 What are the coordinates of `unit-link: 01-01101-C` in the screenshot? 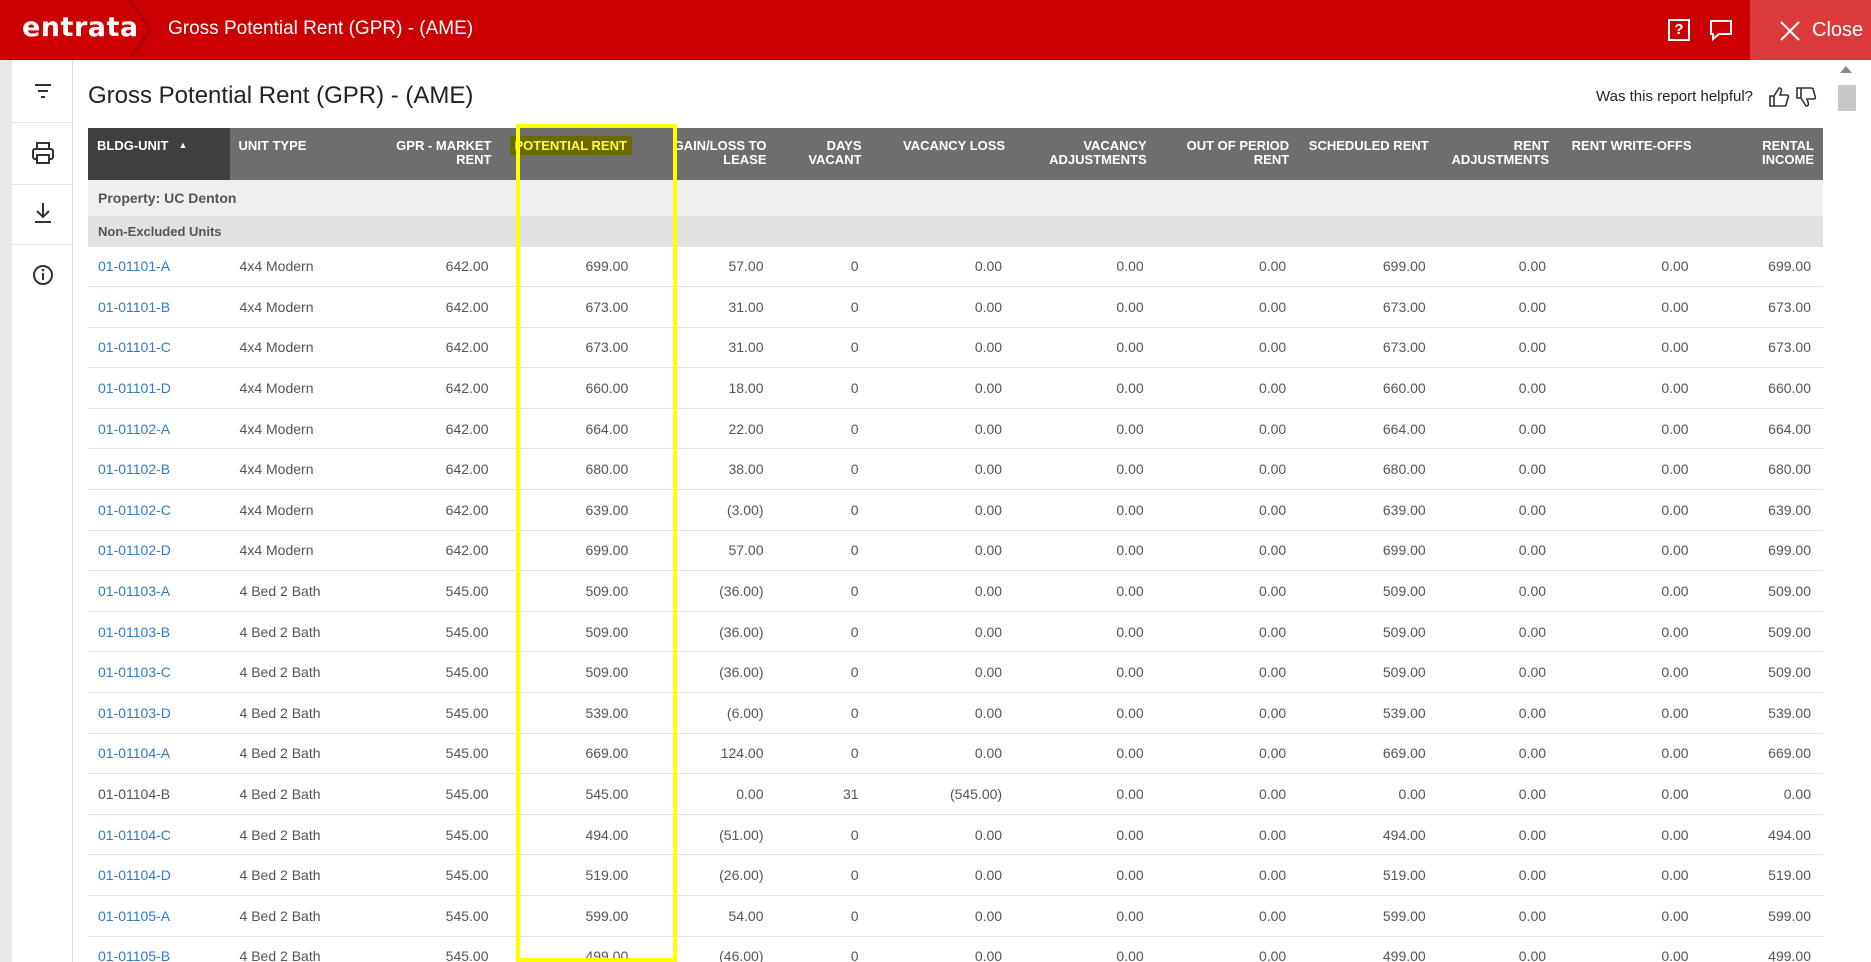 It's located at (134, 347).